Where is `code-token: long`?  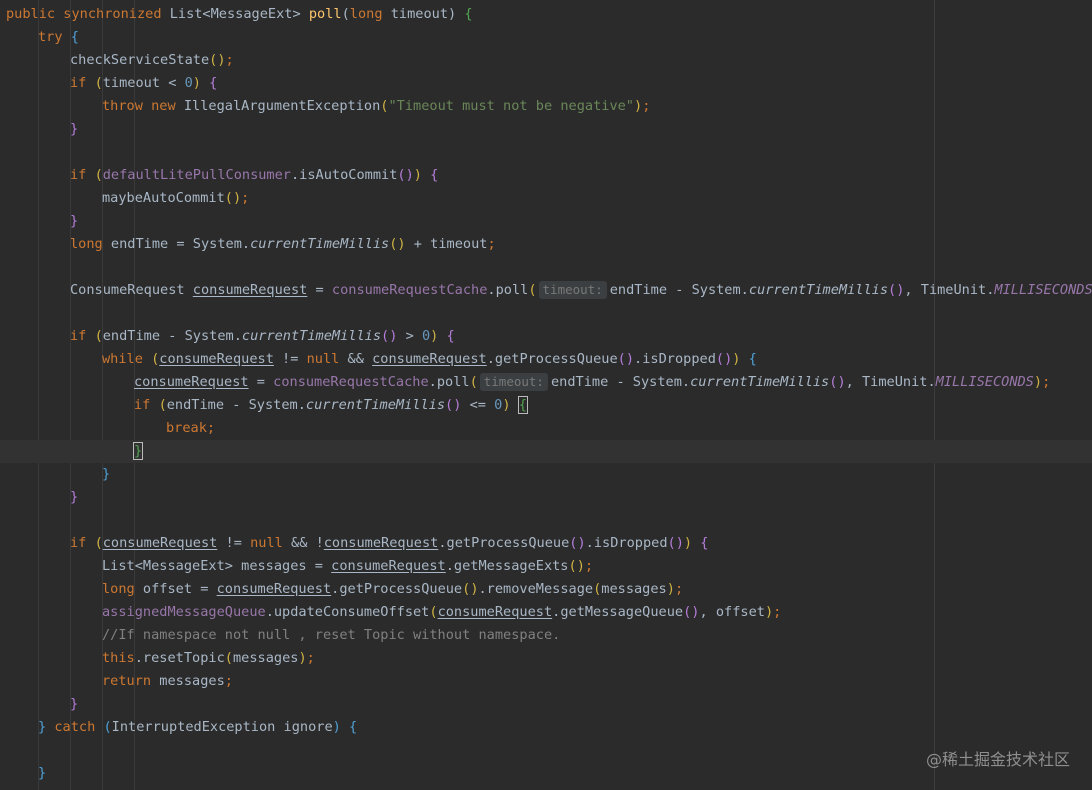 code-token: long is located at coordinates (118, 589).